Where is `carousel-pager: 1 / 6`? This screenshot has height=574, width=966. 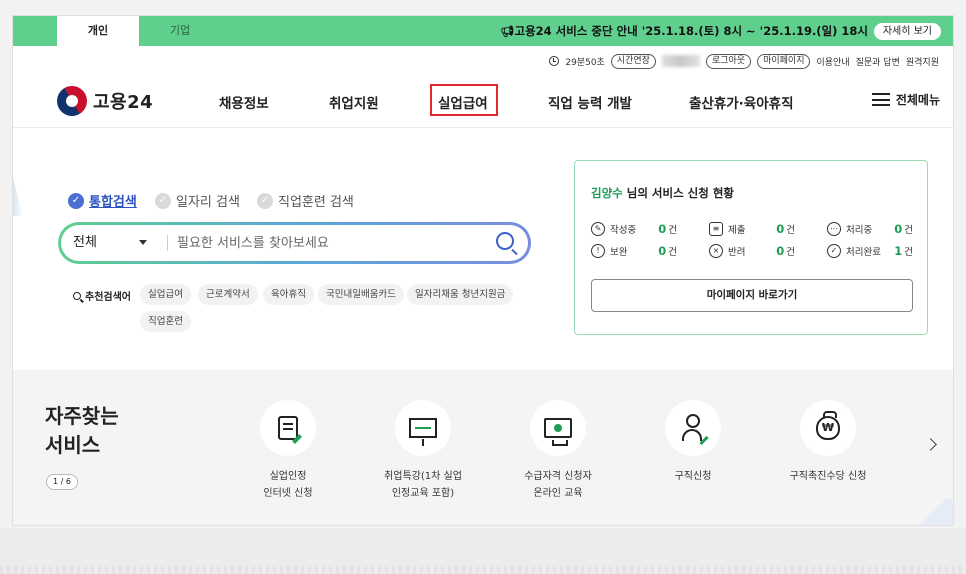
carousel-pager: 1 / 6 is located at coordinates (62, 482).